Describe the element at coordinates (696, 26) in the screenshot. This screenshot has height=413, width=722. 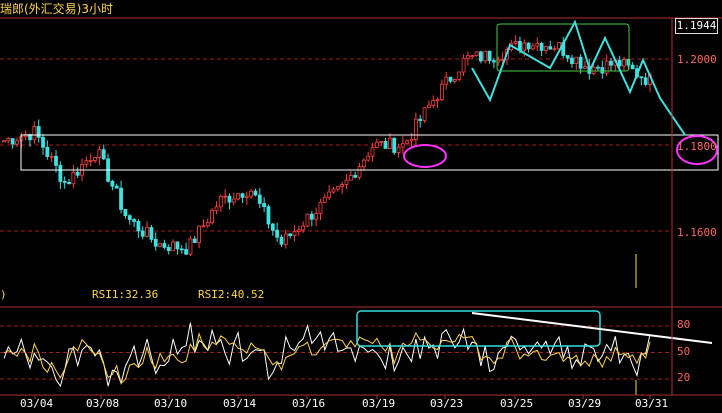
I see `current-price-tag: 1.1944` at that location.